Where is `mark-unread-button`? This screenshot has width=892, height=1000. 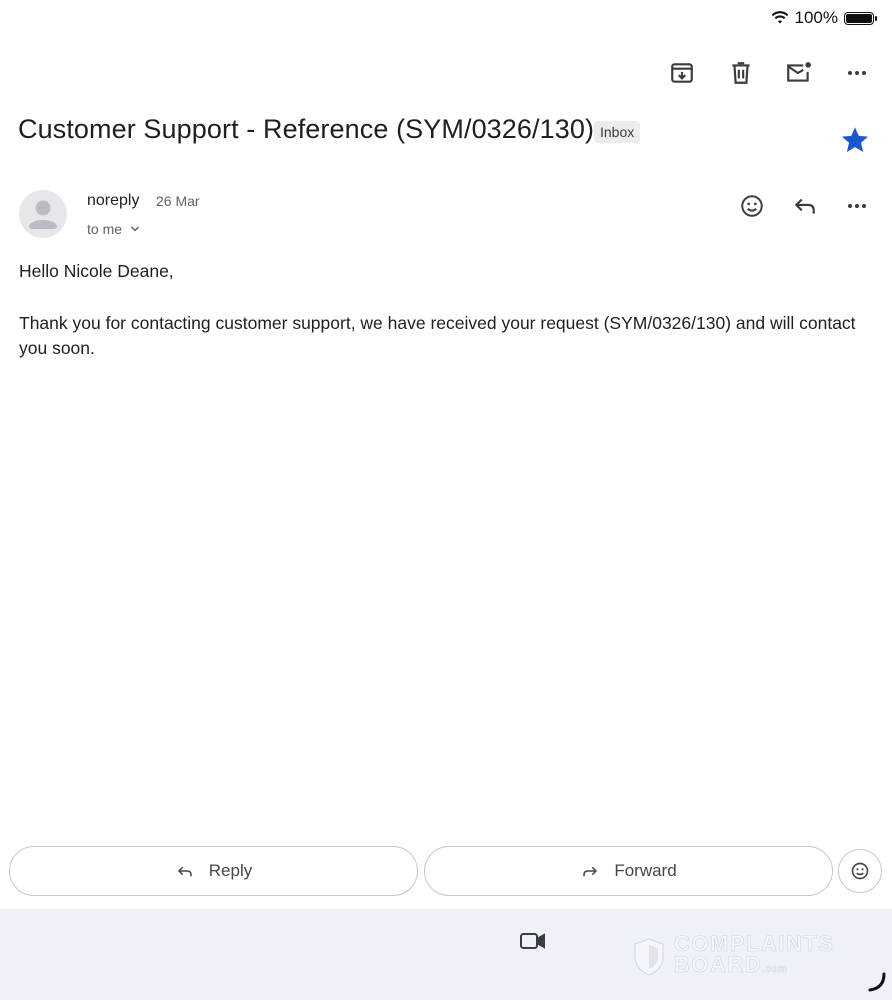
mark-unread-button is located at coordinates (799, 73).